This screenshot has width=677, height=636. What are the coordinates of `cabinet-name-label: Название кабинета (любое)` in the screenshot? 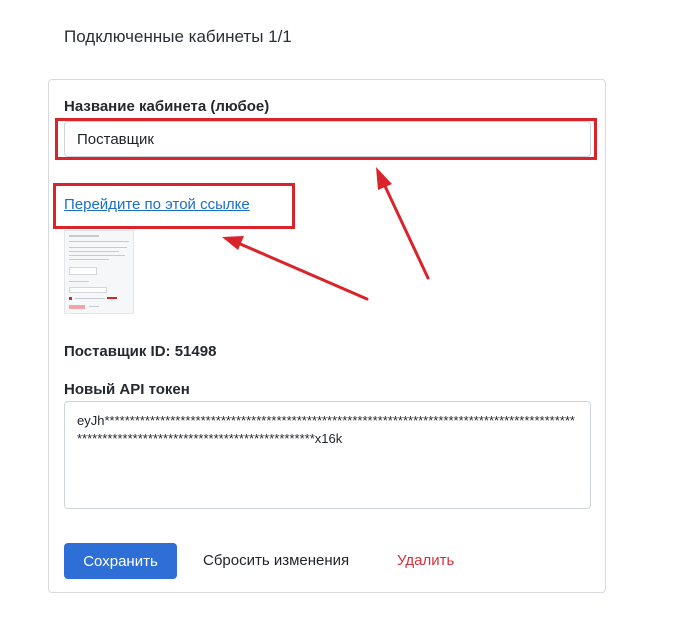 It's located at (167, 106).